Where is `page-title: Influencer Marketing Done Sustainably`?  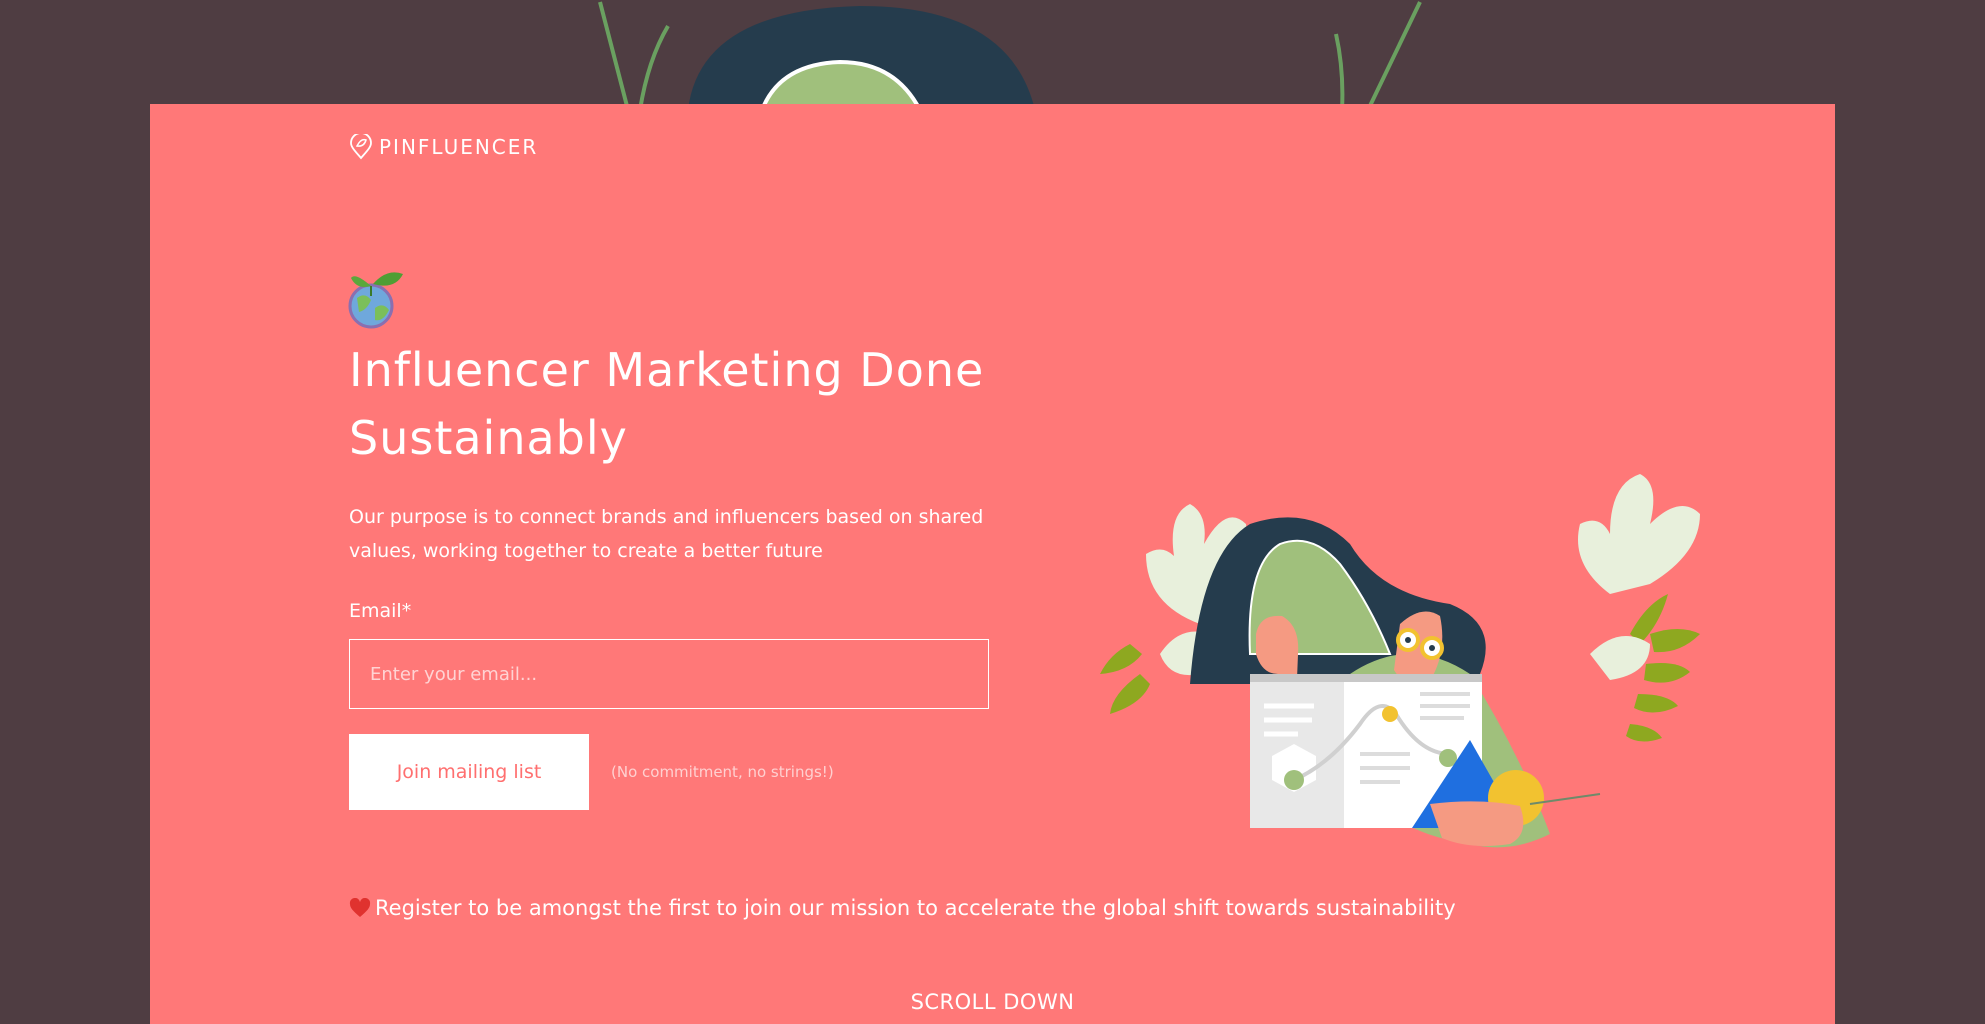 page-title: Influencer Marketing Done Sustainably is located at coordinates (667, 404).